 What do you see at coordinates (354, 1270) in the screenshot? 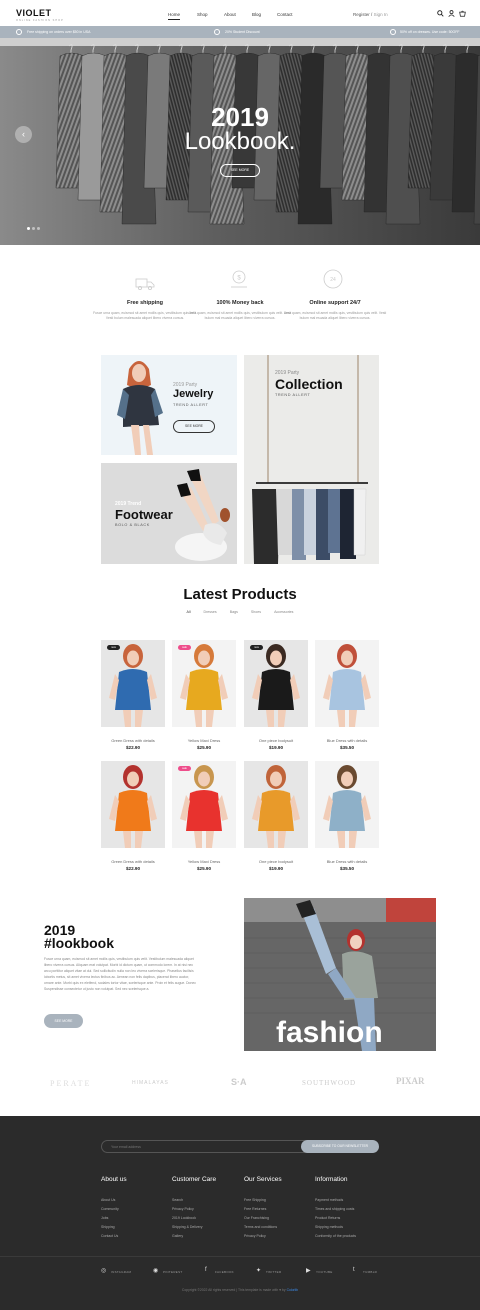
I see `tumblr-icon: t` at bounding box center [354, 1270].